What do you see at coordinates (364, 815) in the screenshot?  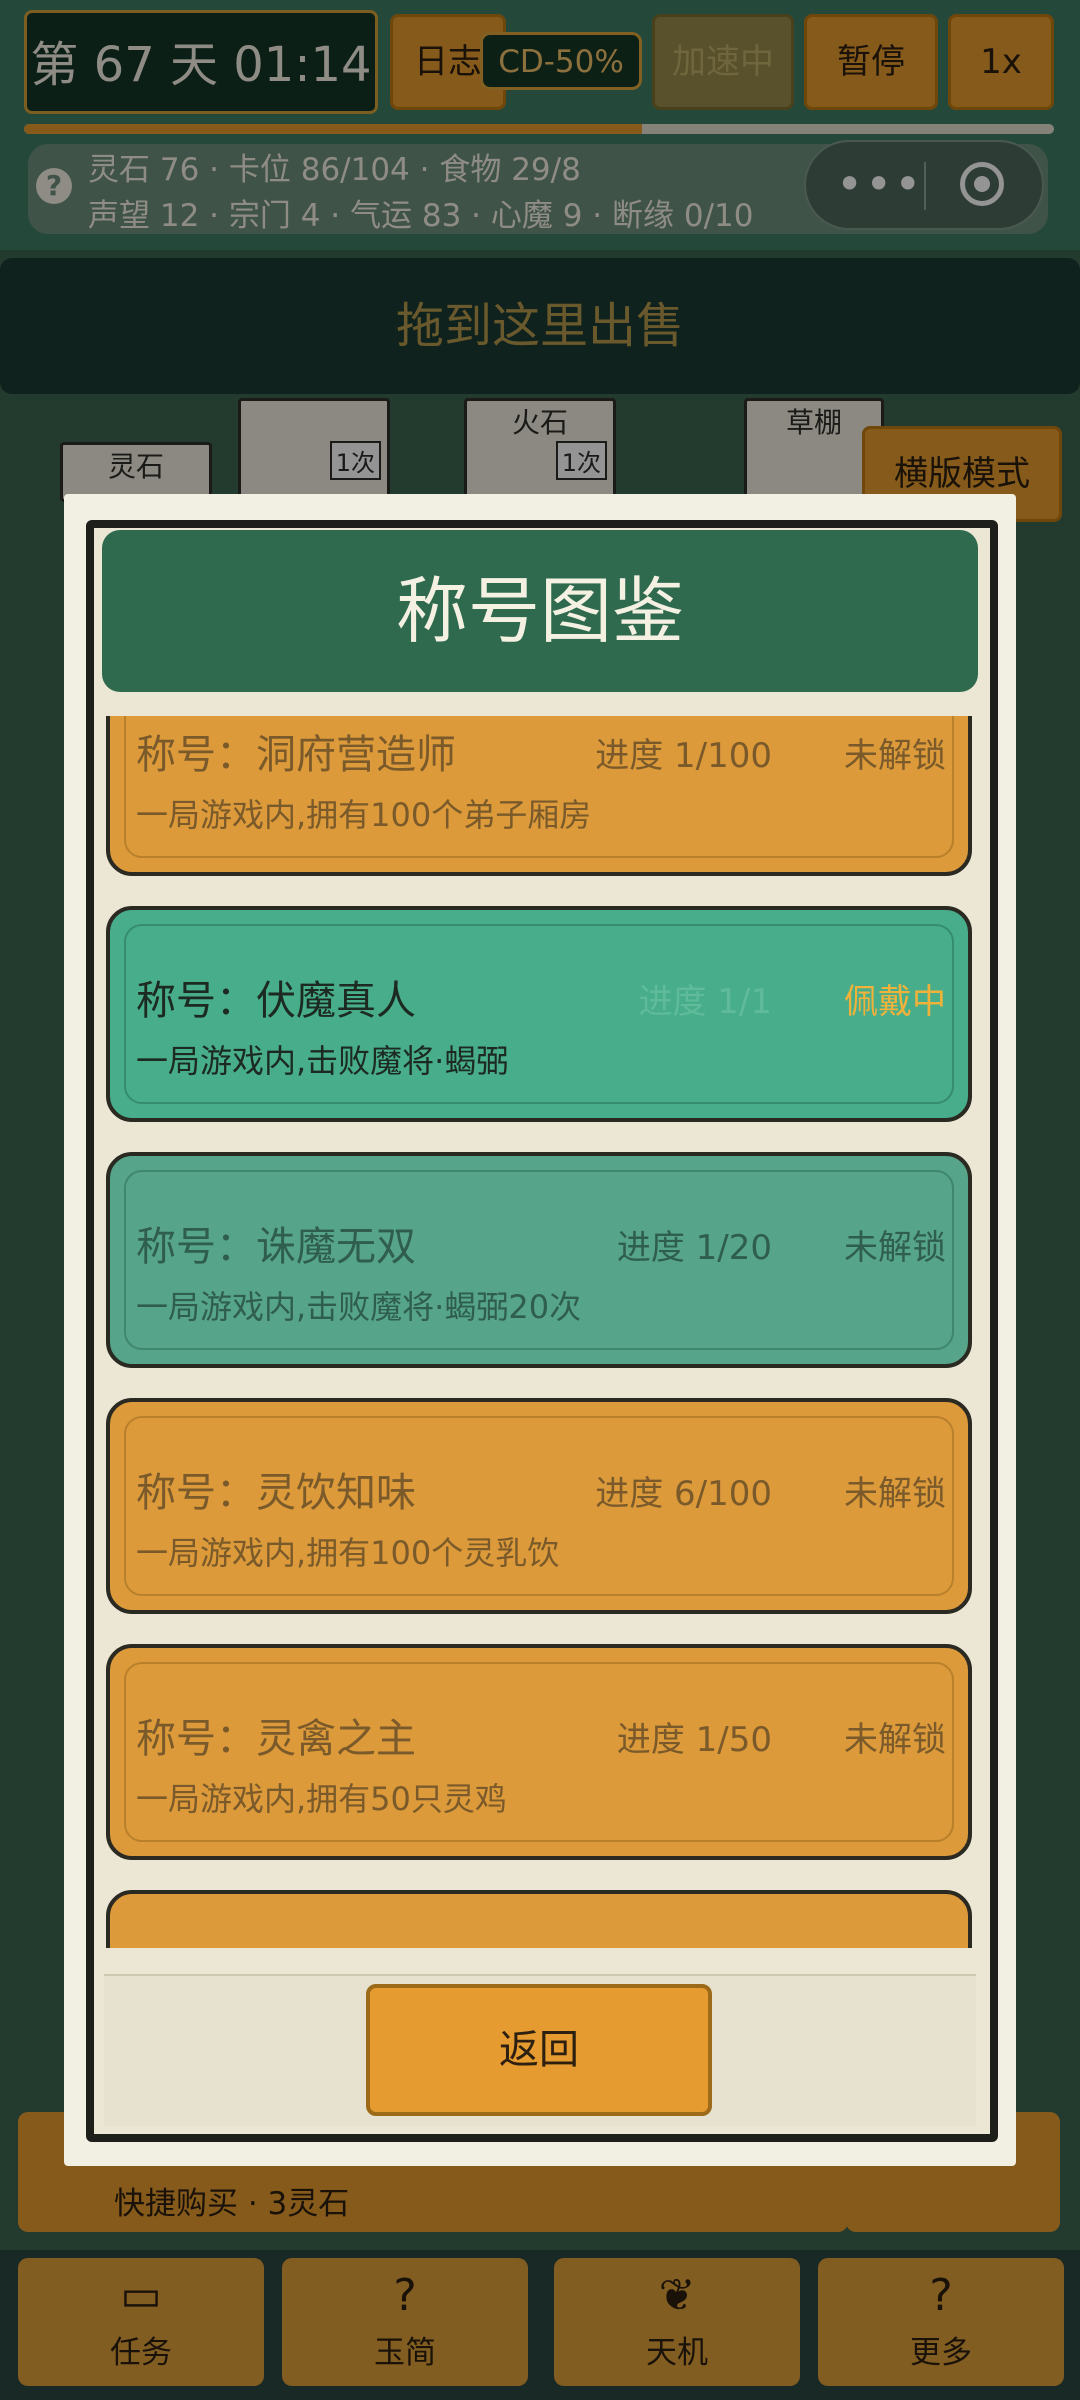 I see `title-description: 一局游戏内,拥有100个弟子厢房` at bounding box center [364, 815].